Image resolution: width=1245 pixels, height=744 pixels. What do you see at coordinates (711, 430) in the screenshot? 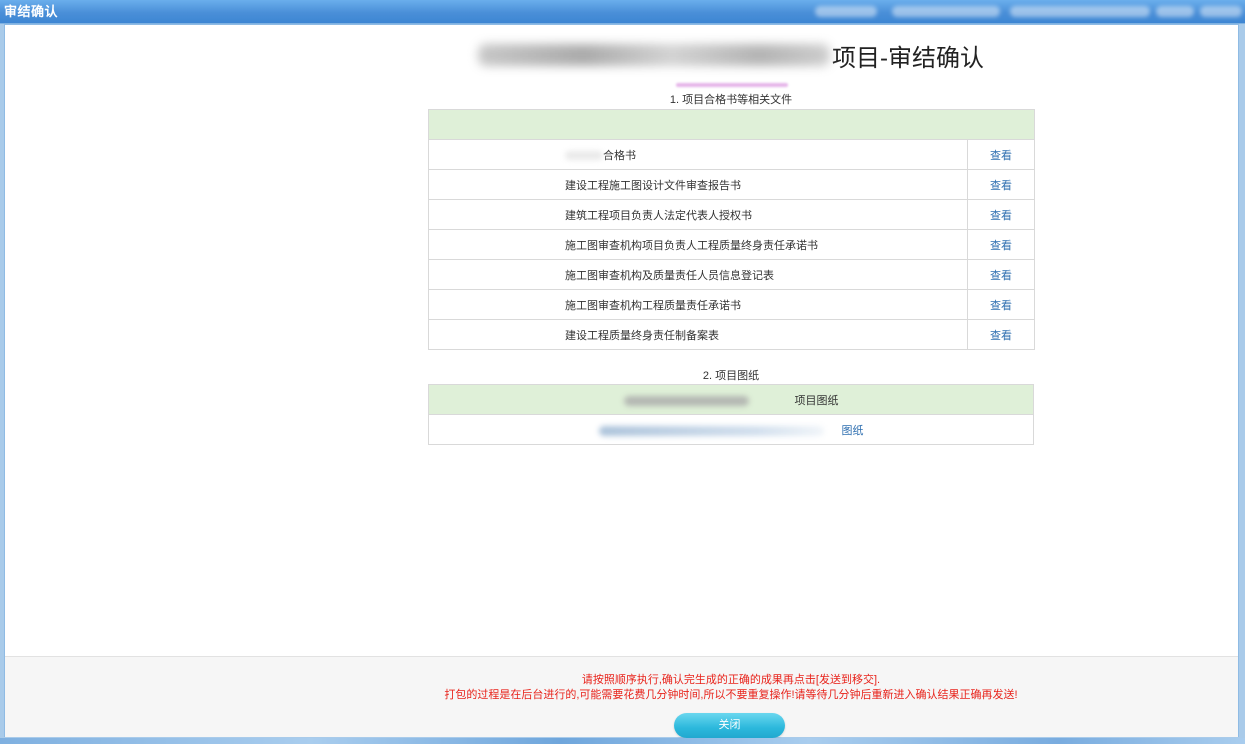
I see `redacted-drawing-name` at bounding box center [711, 430].